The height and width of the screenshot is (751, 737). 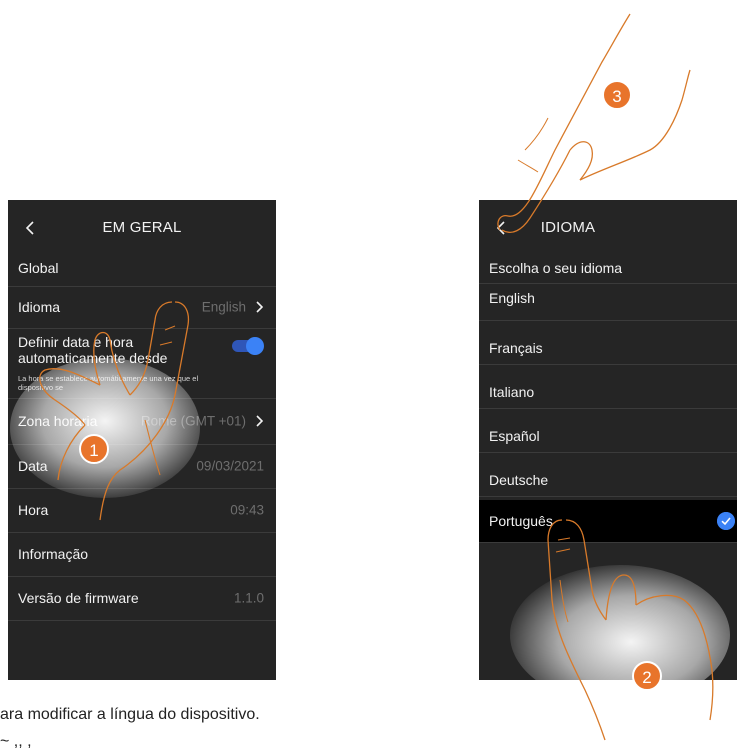 What do you see at coordinates (193, 421) in the screenshot?
I see `row-value: Rome (GMT +01)` at bounding box center [193, 421].